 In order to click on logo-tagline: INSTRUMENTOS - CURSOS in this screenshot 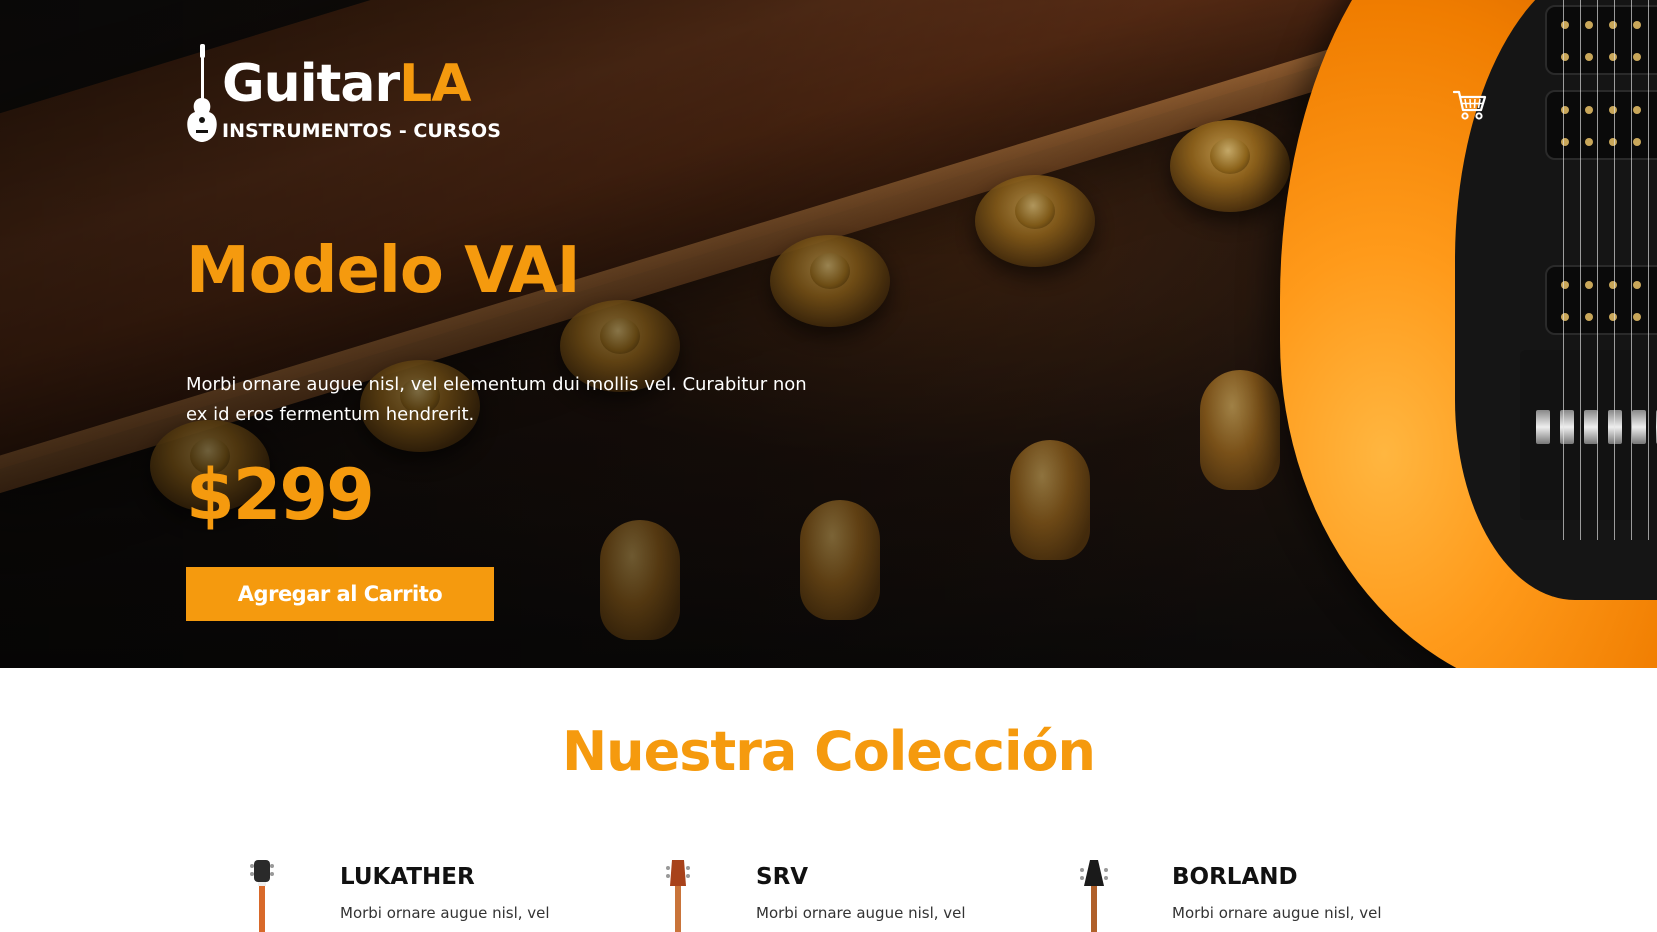, I will do `click(361, 131)`.